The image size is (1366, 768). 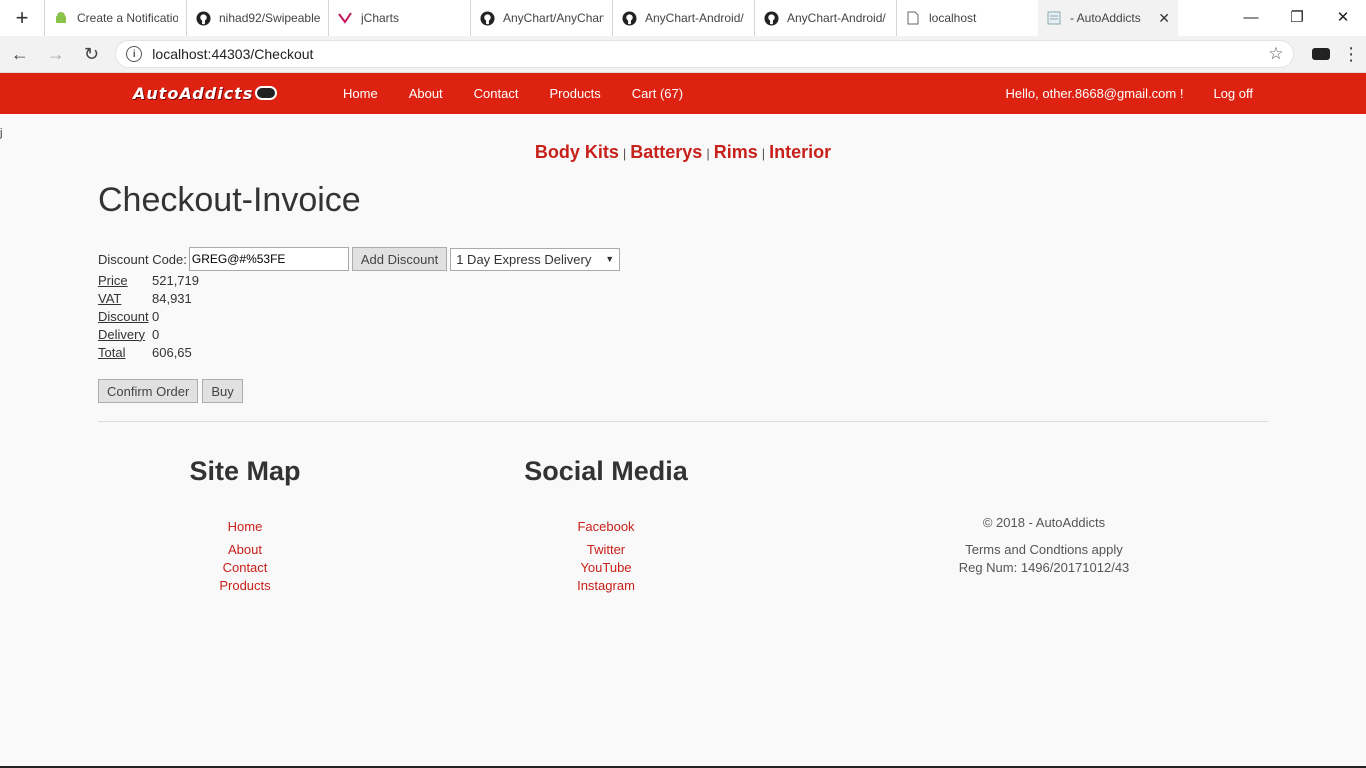 I want to click on stray-text: j, so click(x=1, y=133).